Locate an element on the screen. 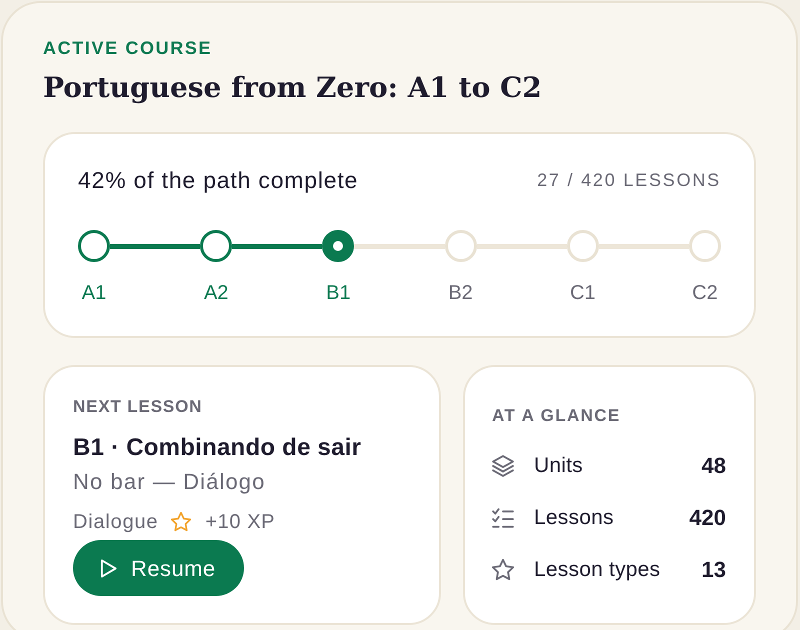  stat-label: Units is located at coordinates (558, 466).